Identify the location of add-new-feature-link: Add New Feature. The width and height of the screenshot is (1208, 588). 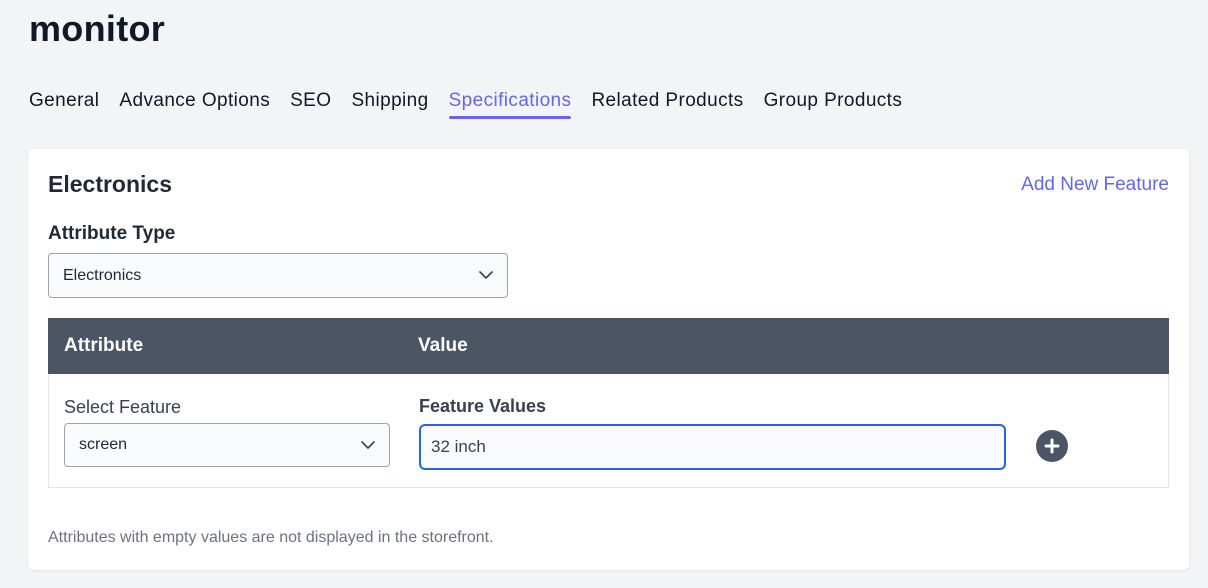
(1095, 185).